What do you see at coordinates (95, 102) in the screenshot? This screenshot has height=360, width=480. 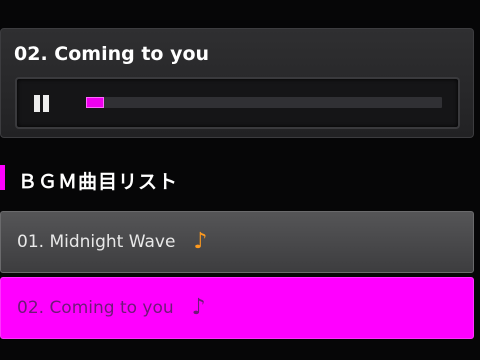 I see `progress-fill` at bounding box center [95, 102].